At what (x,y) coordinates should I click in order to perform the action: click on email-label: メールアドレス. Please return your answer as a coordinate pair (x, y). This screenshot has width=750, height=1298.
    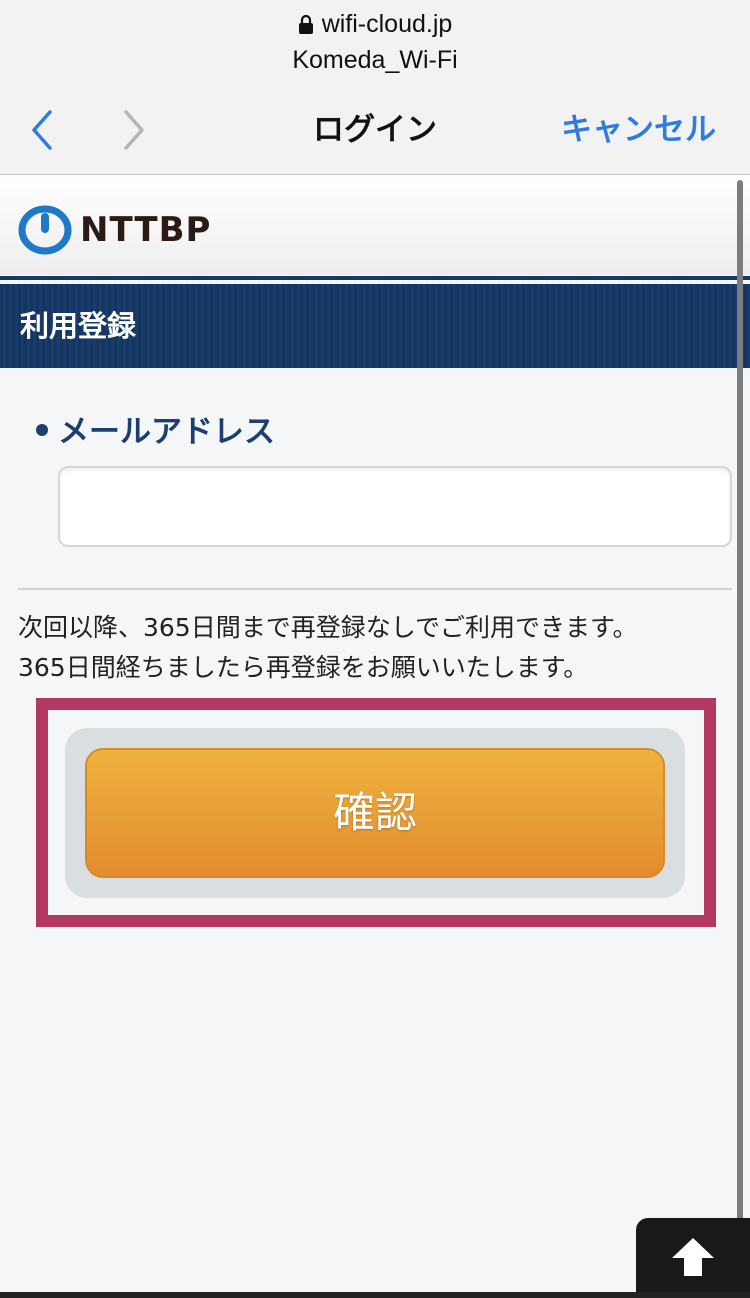
    Looking at the image, I should click on (155, 432).